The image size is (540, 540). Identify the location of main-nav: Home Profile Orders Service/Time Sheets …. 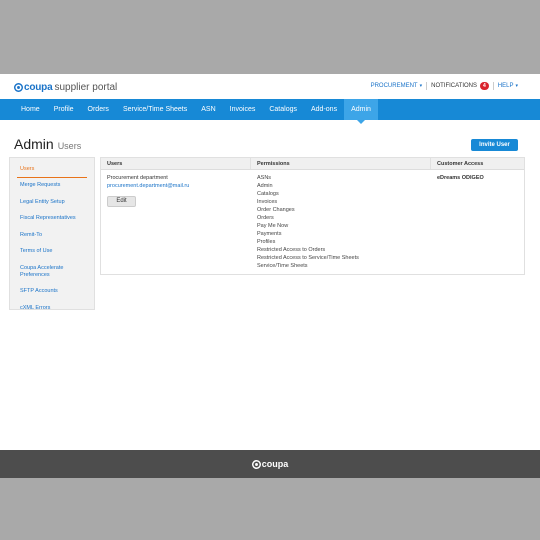
(270, 111).